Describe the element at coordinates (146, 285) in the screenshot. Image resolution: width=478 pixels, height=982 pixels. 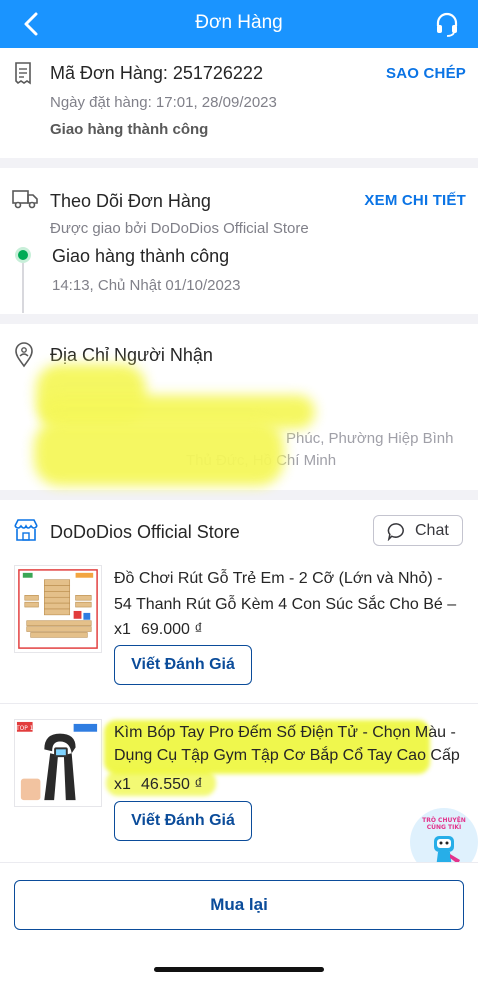
I see `tracking-event-time: 14:13, Chủ Nhật 01/10/2023` at that location.